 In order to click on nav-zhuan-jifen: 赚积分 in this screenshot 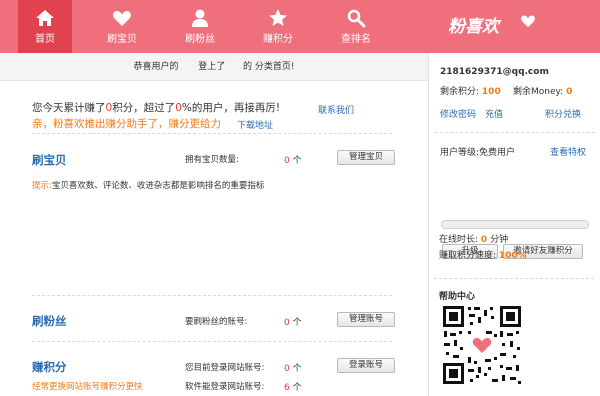, I will do `click(278, 26)`.